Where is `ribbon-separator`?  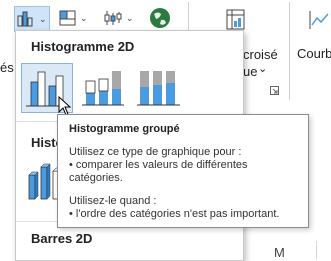 ribbon-separator is located at coordinates (289, 51).